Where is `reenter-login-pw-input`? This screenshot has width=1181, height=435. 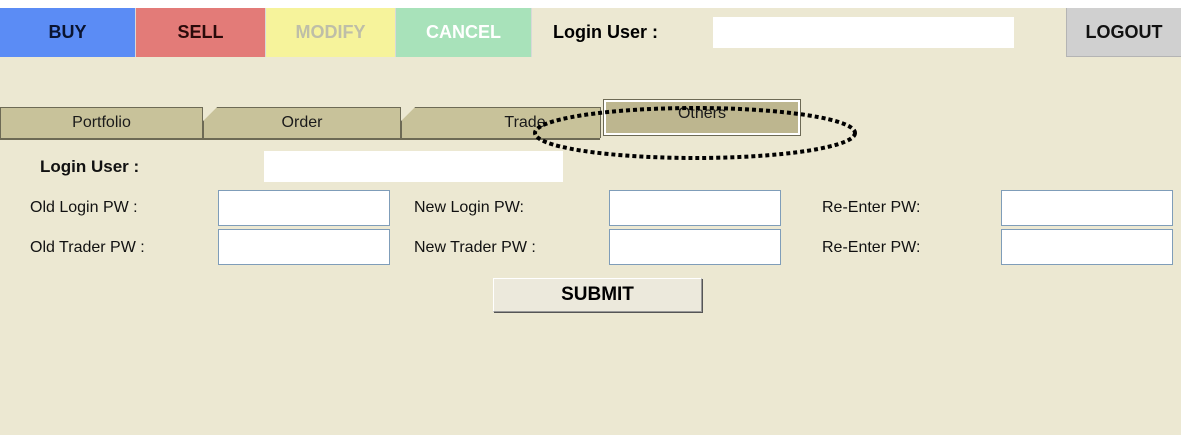 reenter-login-pw-input is located at coordinates (1087, 208).